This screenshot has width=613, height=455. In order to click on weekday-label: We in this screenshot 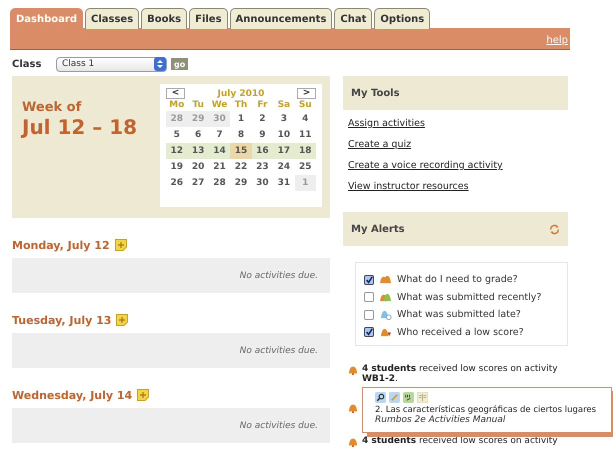, I will do `click(219, 105)`.